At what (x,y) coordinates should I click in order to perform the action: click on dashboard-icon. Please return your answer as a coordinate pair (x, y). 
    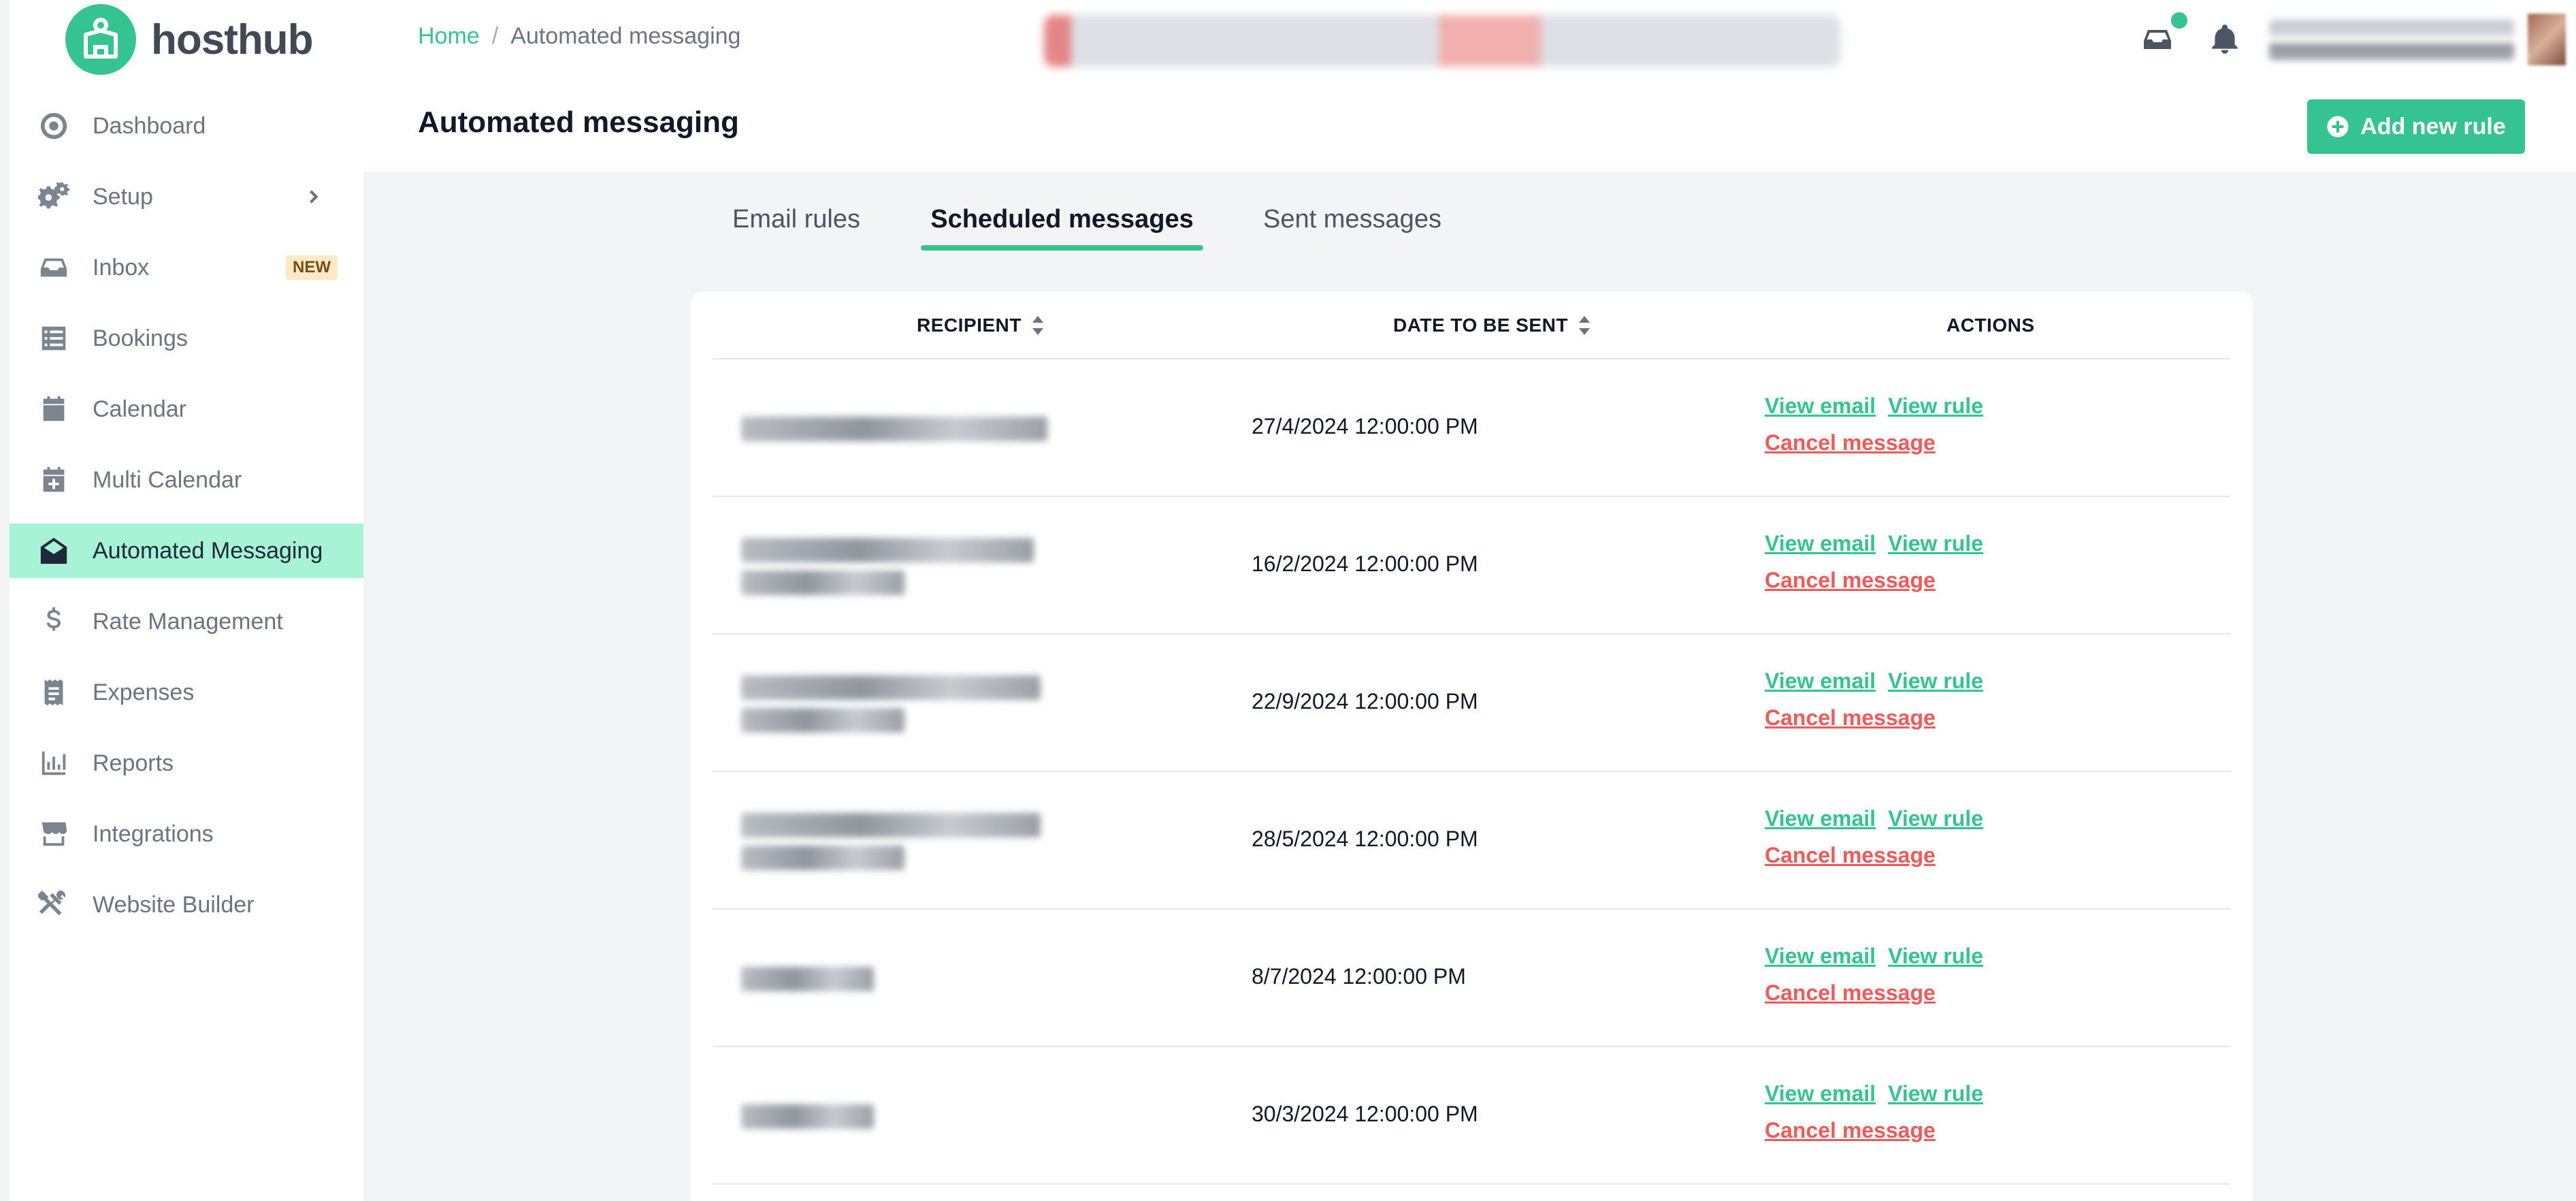
    Looking at the image, I should click on (54, 126).